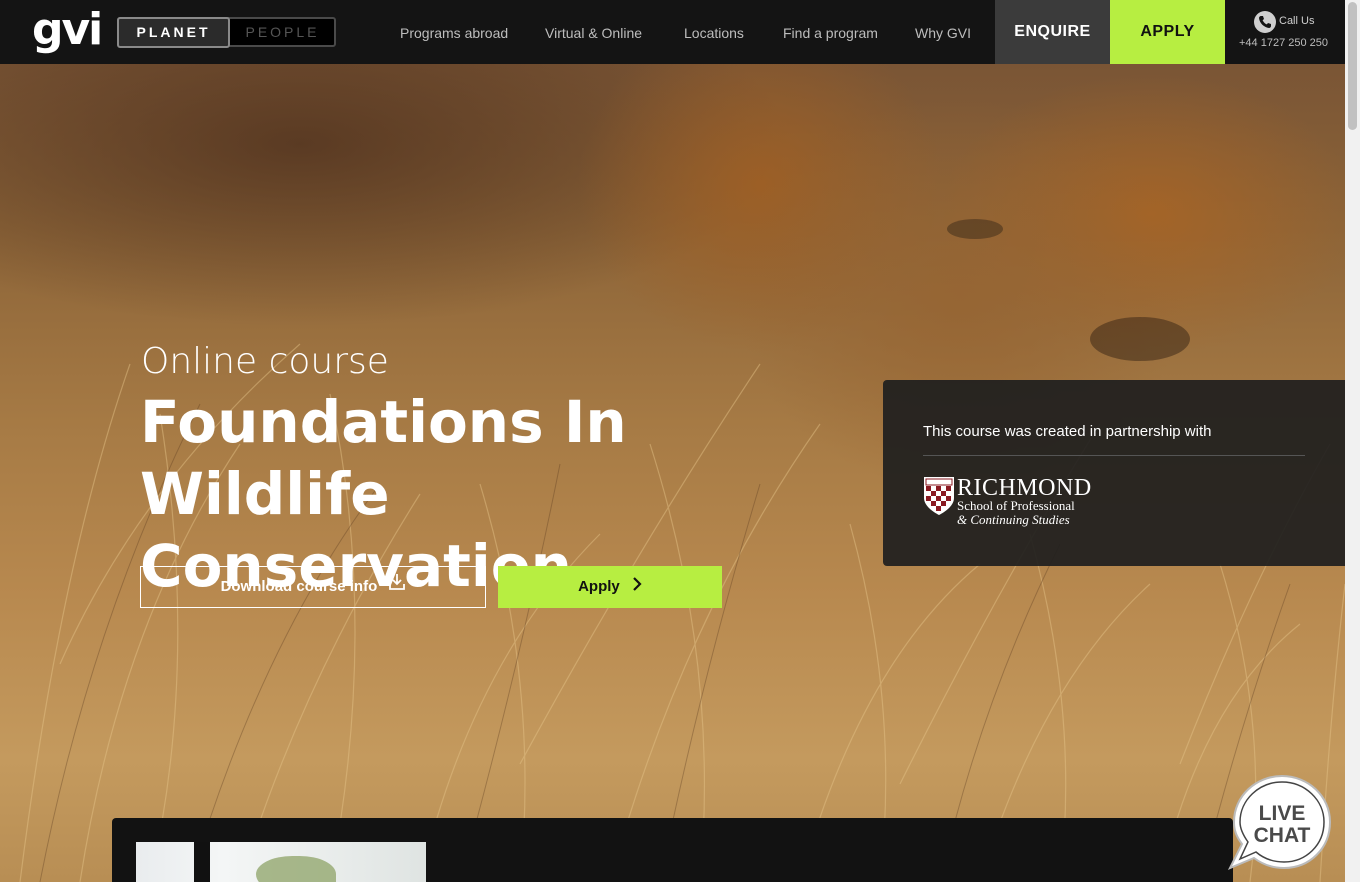 The image size is (1360, 882). Describe the element at coordinates (67, 30) in the screenshot. I see `gvi-logo: gvi` at that location.